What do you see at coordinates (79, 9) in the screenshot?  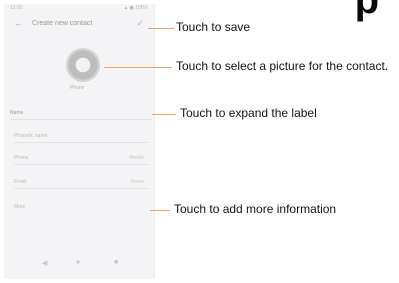 I see `status-bar: 12:00 ▲ ◼ 100%` at bounding box center [79, 9].